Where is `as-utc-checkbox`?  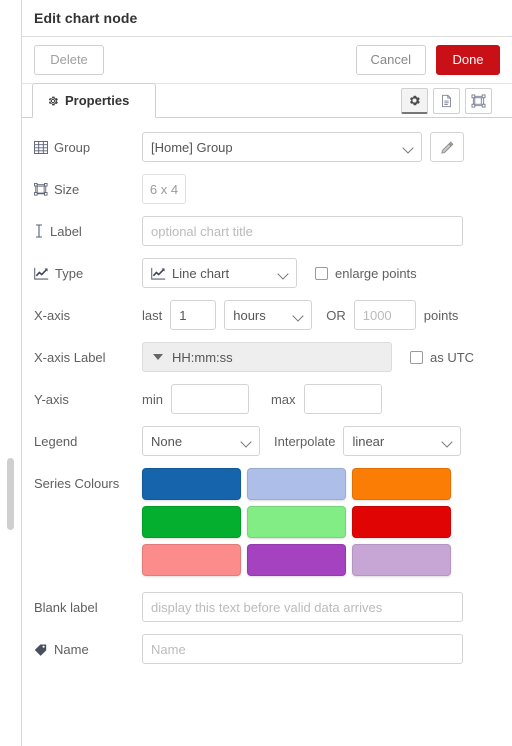 as-utc-checkbox is located at coordinates (416, 357).